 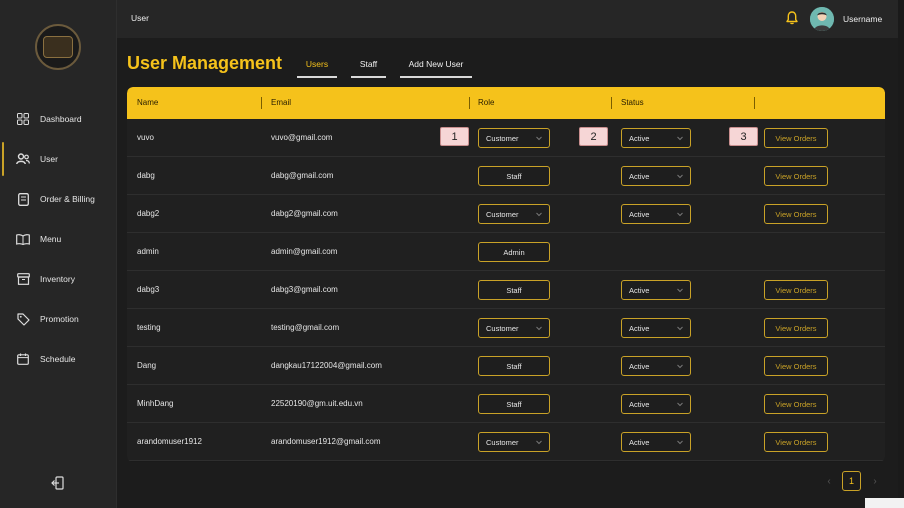 I want to click on logout-icon, so click(x=59, y=484).